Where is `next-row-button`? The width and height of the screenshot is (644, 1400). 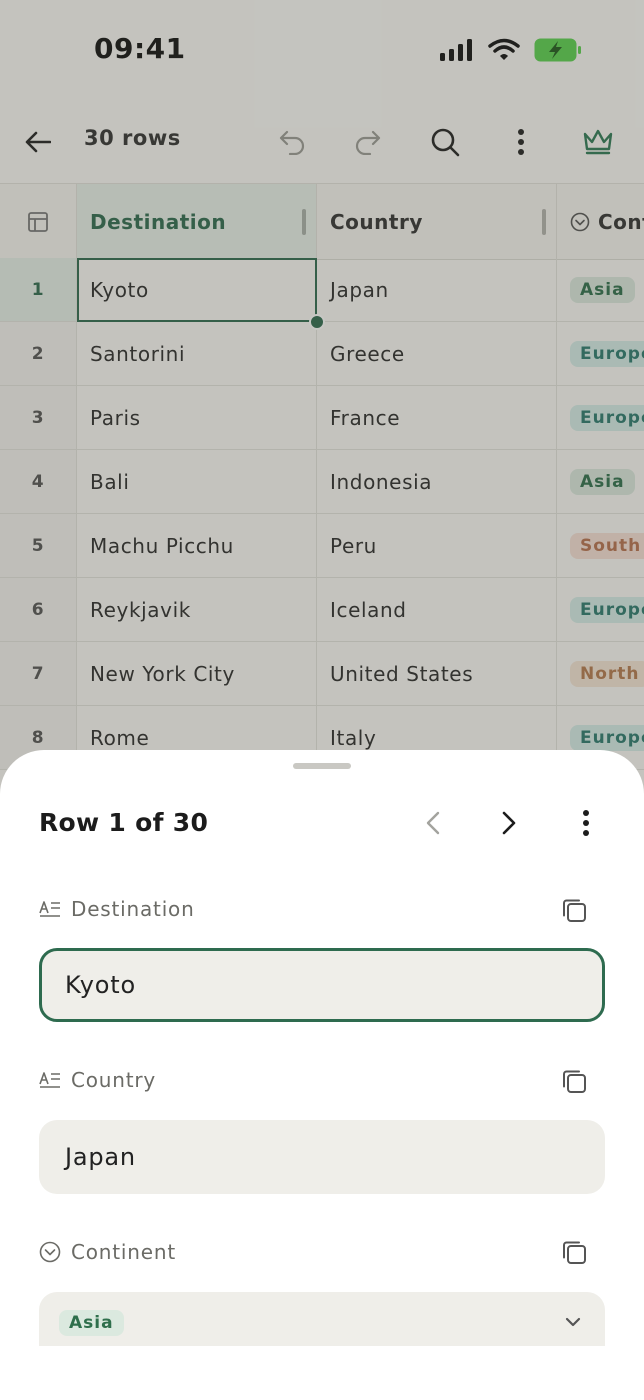 next-row-button is located at coordinates (509, 823).